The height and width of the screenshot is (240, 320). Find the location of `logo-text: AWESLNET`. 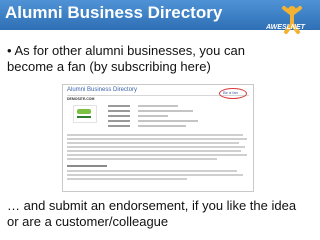

logo-text: AWESLNET is located at coordinates (285, 27).